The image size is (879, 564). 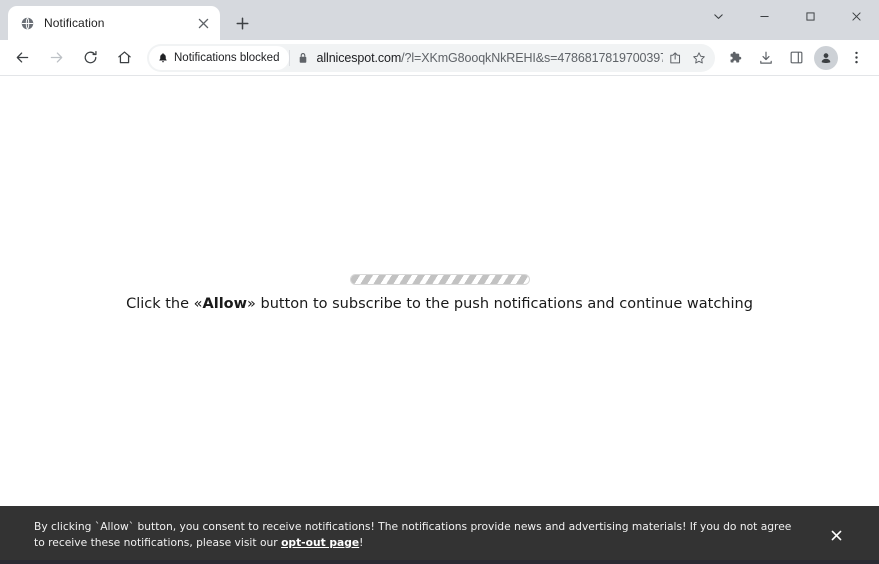 I want to click on allow-keyword: Allow, so click(x=225, y=304).